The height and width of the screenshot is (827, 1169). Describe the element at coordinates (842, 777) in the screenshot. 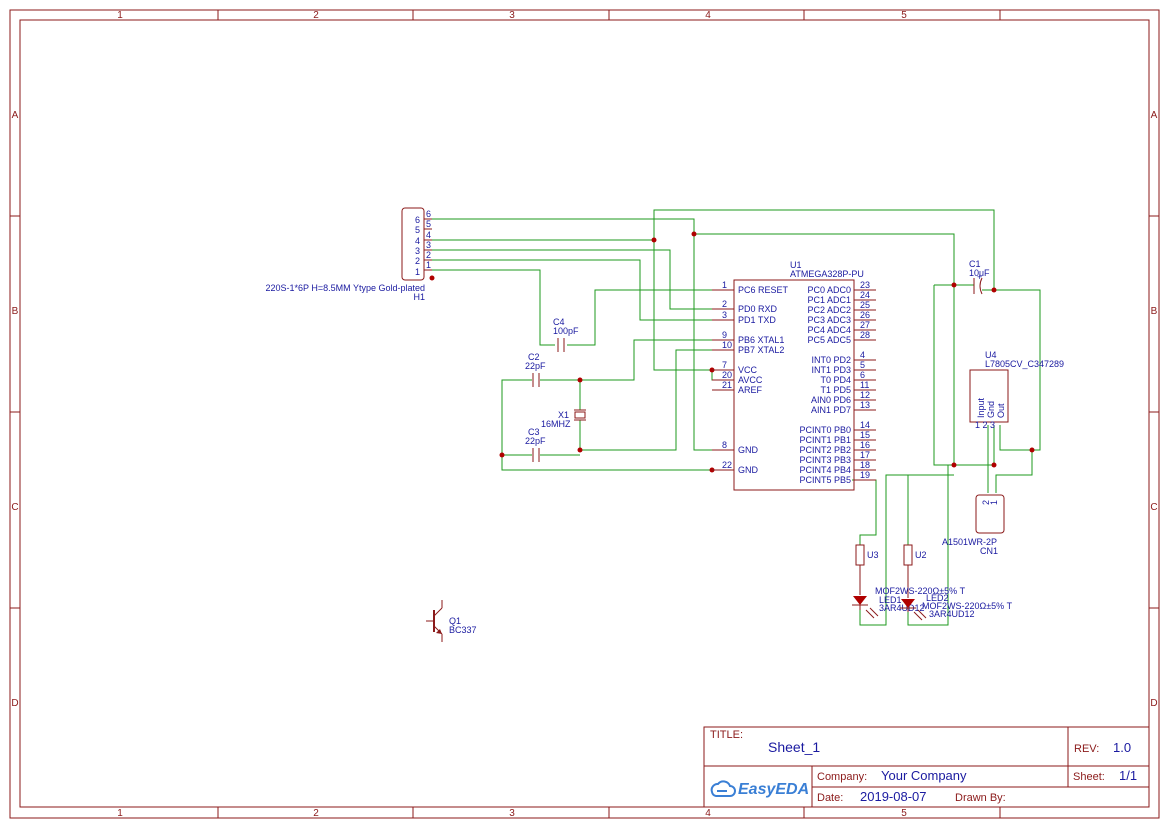

I see `company-label: Company:` at that location.